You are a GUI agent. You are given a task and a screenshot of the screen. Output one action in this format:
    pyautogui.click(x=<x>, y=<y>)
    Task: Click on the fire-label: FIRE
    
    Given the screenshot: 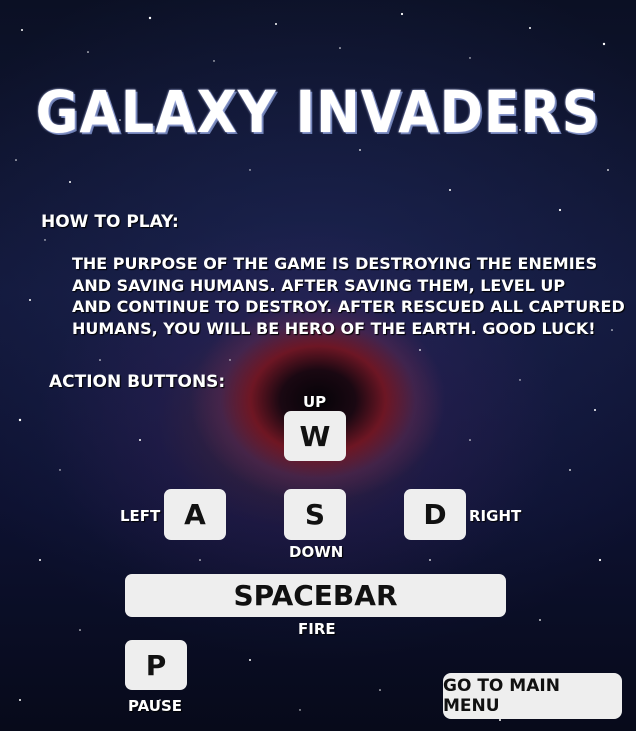 What is the action you would take?
    pyautogui.click(x=317, y=629)
    